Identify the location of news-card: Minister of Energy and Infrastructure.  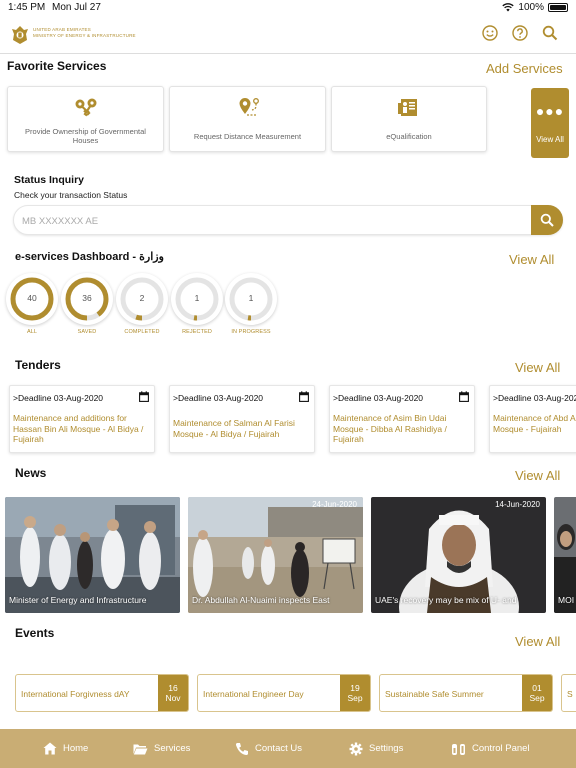
(92, 555).